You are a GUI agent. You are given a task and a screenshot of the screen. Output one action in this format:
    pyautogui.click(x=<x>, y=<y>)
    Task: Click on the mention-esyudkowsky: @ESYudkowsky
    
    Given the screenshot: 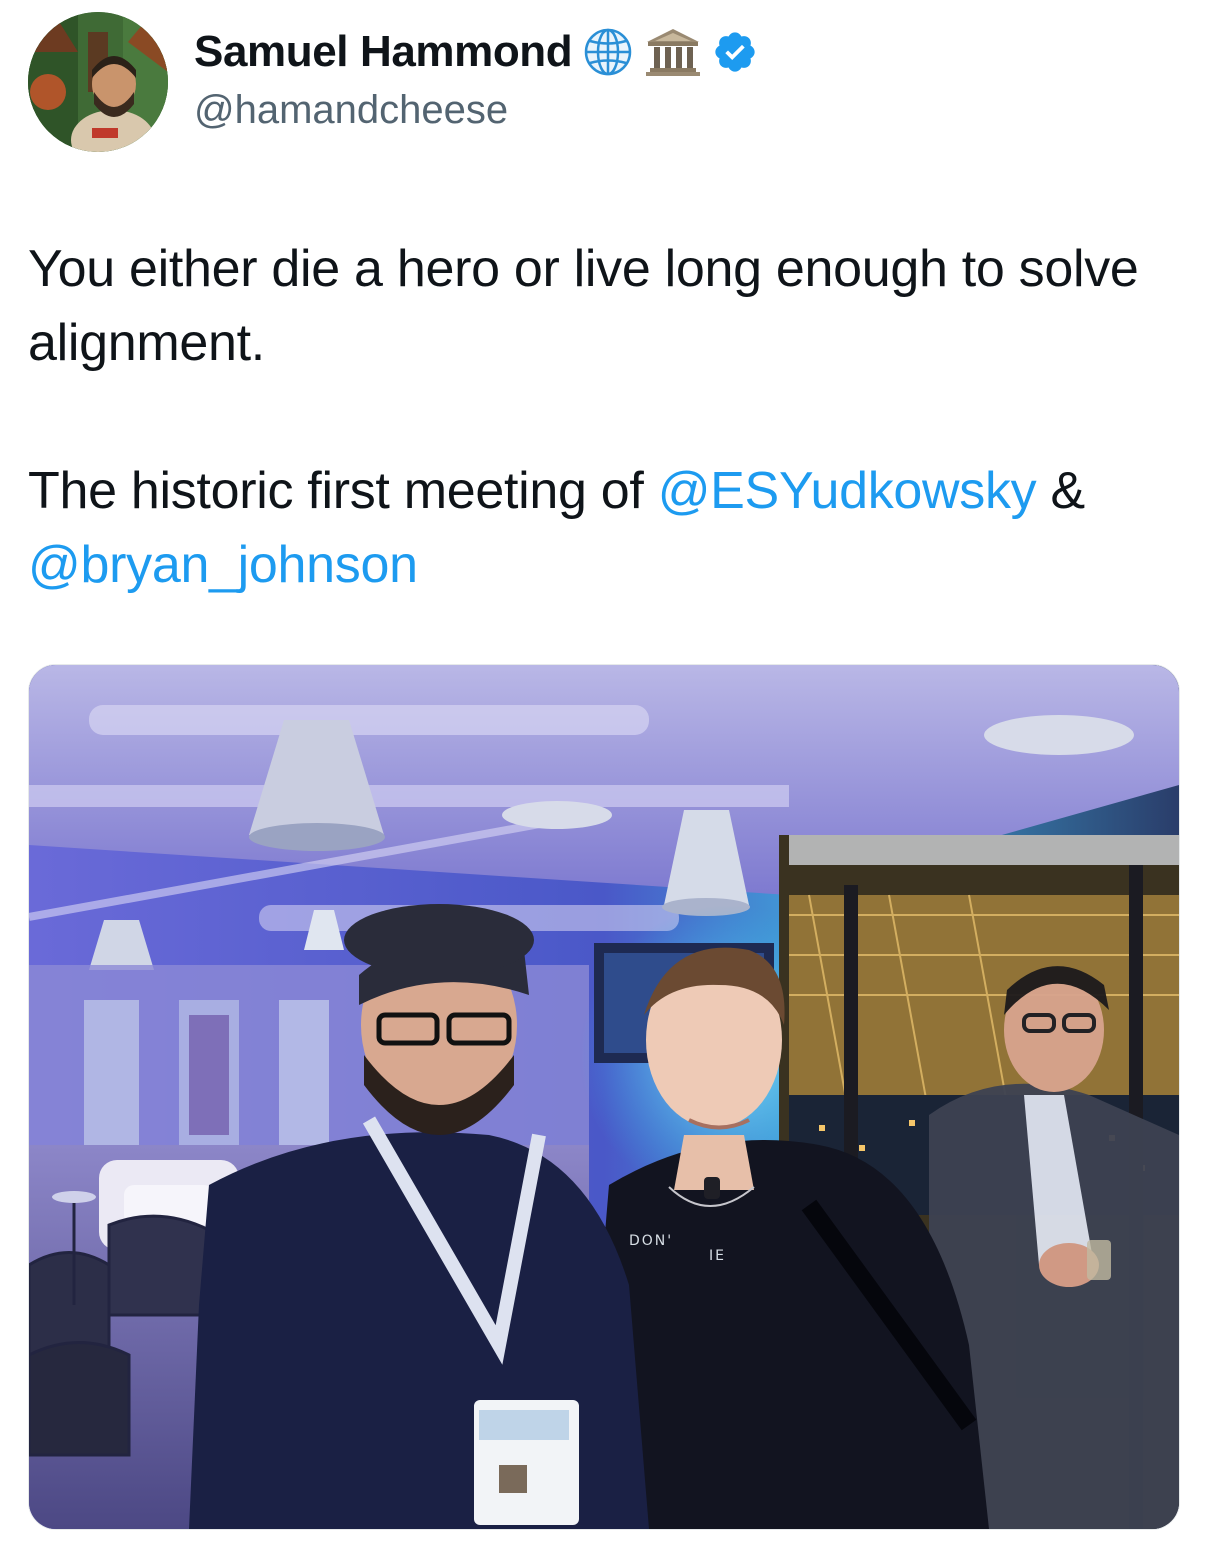 What is the action you would take?
    pyautogui.click(x=847, y=491)
    